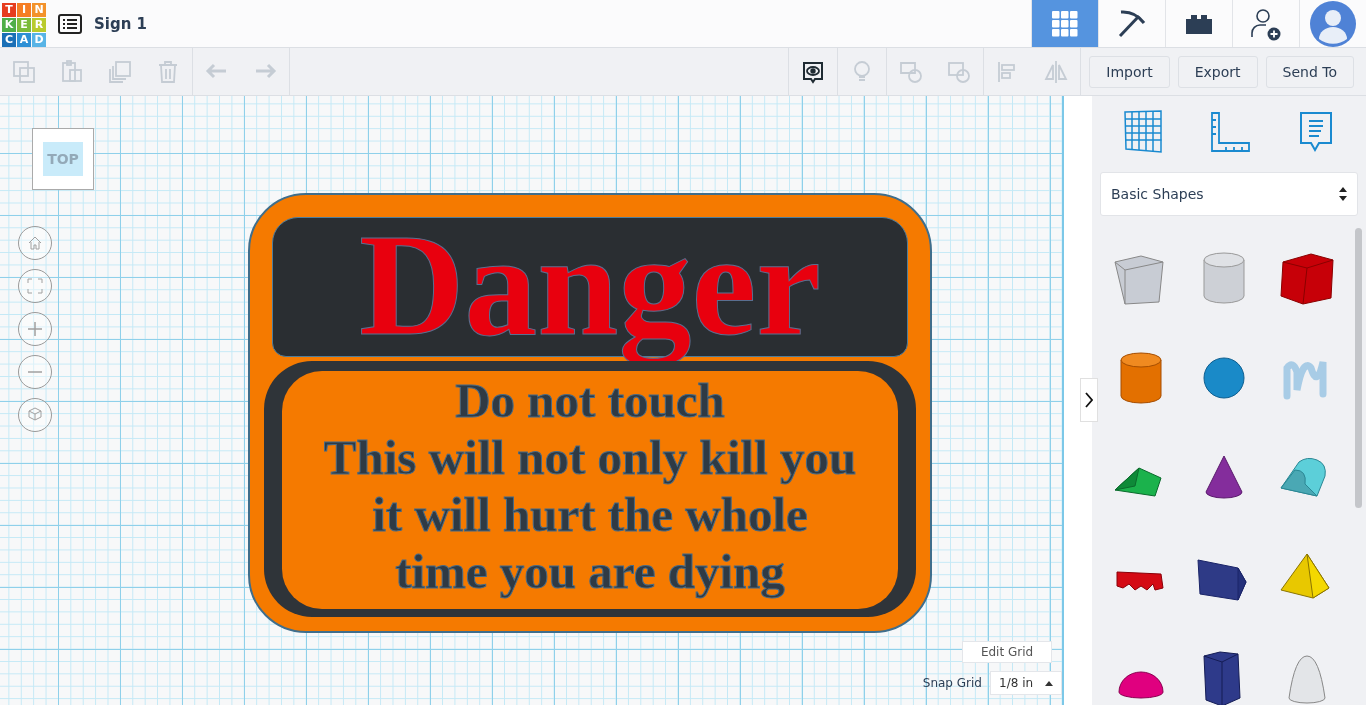 This screenshot has height=705, width=1366. Describe the element at coordinates (1065, 23) in the screenshot. I see `grid-icon` at that location.